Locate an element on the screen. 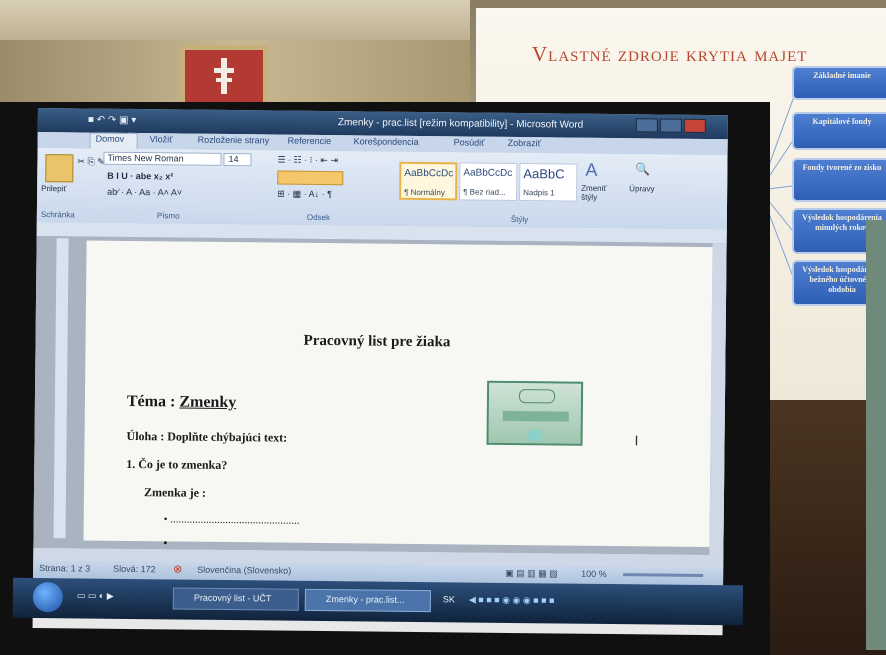 The width and height of the screenshot is (886, 655). view-buttons: ▣ ▤ ▥ ▦ ▧ is located at coordinates (531, 574).